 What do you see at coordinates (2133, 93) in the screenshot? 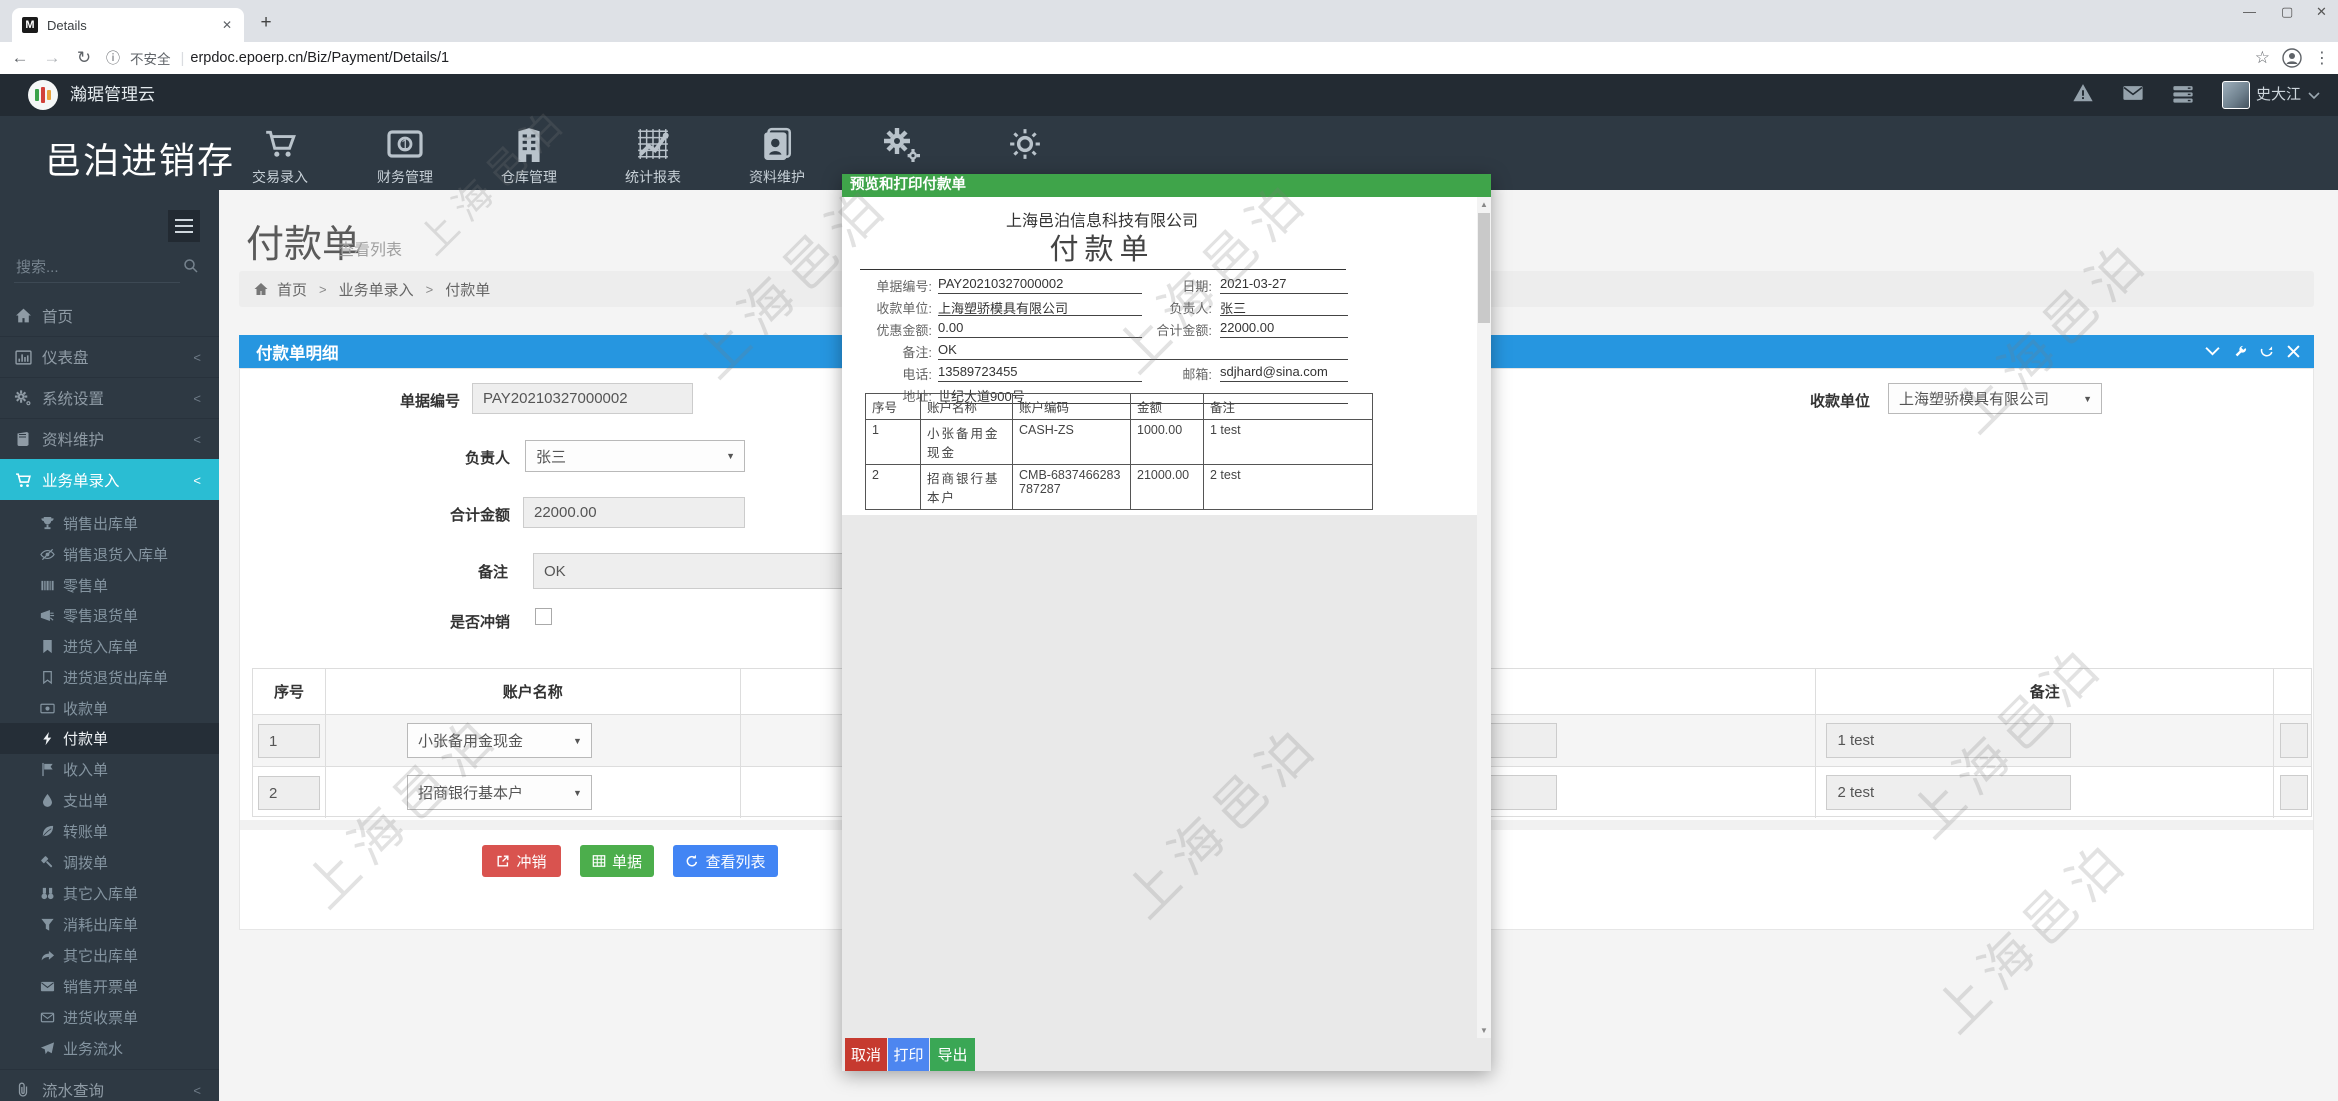
I see `mail-icon` at bounding box center [2133, 93].